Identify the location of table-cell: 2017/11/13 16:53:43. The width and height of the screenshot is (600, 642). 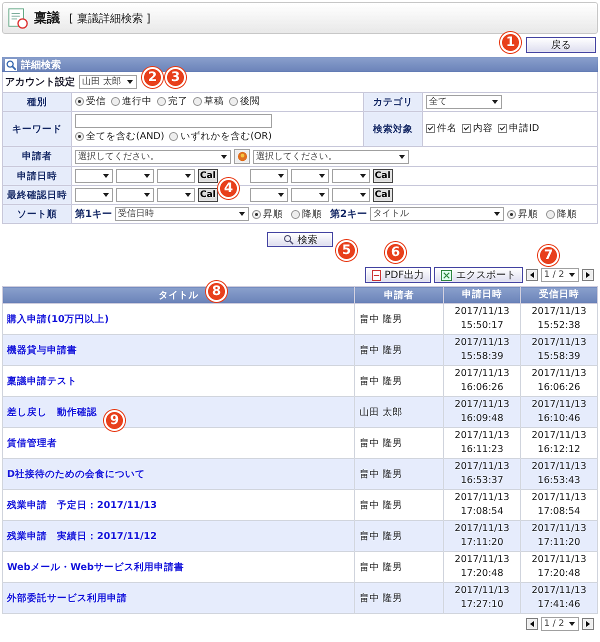
(559, 474).